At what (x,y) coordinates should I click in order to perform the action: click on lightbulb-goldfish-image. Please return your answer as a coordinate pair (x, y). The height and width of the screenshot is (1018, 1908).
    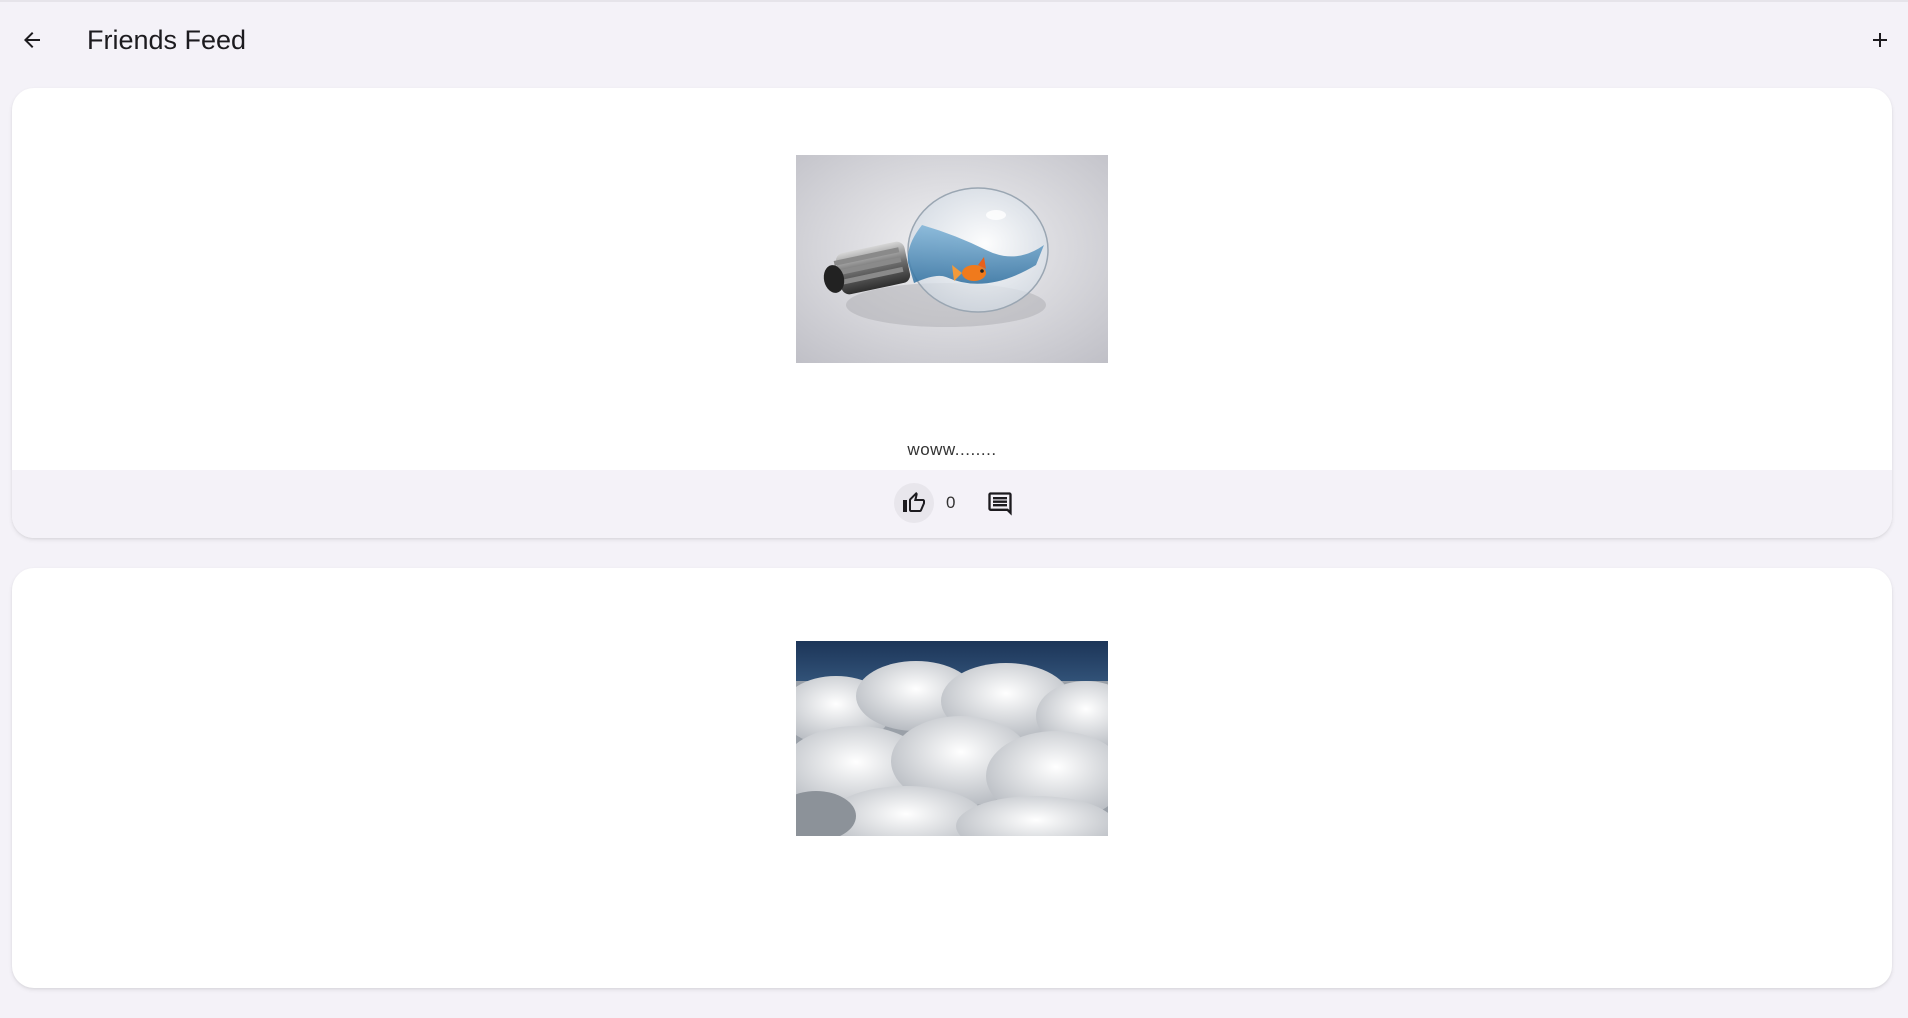
    Looking at the image, I should click on (952, 259).